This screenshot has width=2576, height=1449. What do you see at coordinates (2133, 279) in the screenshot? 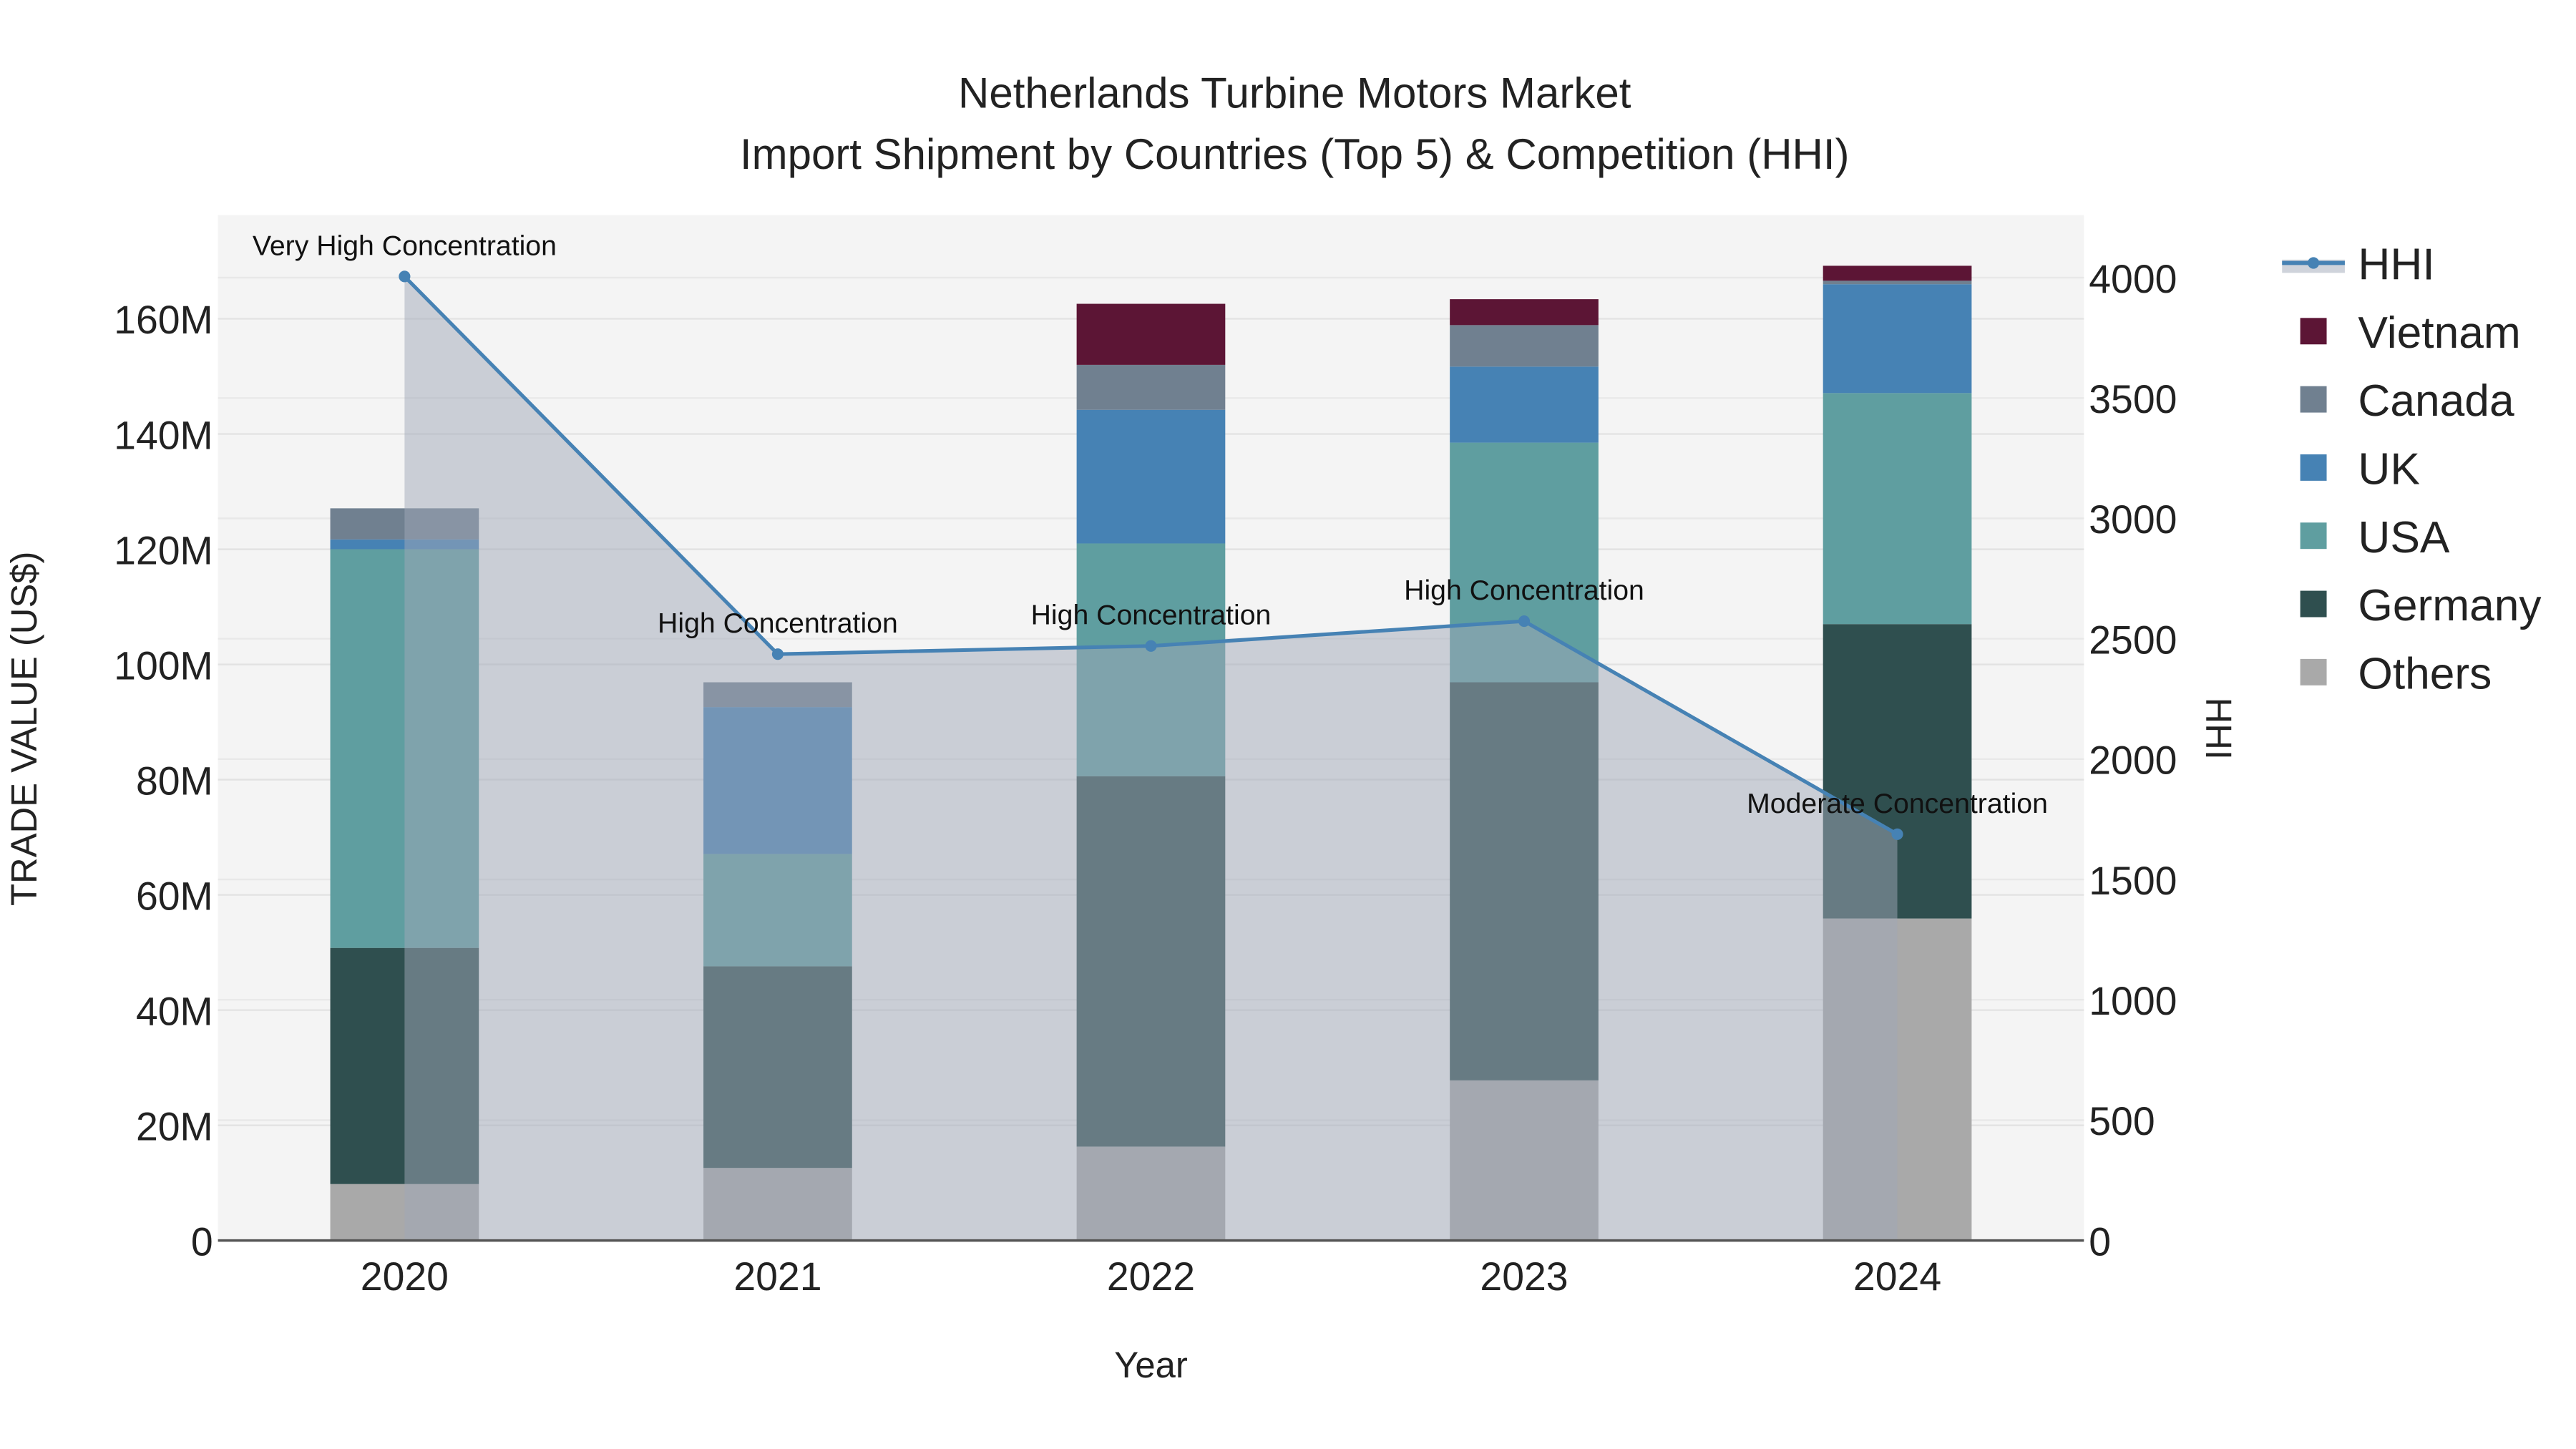
I see `y2-tick-label: 4000` at bounding box center [2133, 279].